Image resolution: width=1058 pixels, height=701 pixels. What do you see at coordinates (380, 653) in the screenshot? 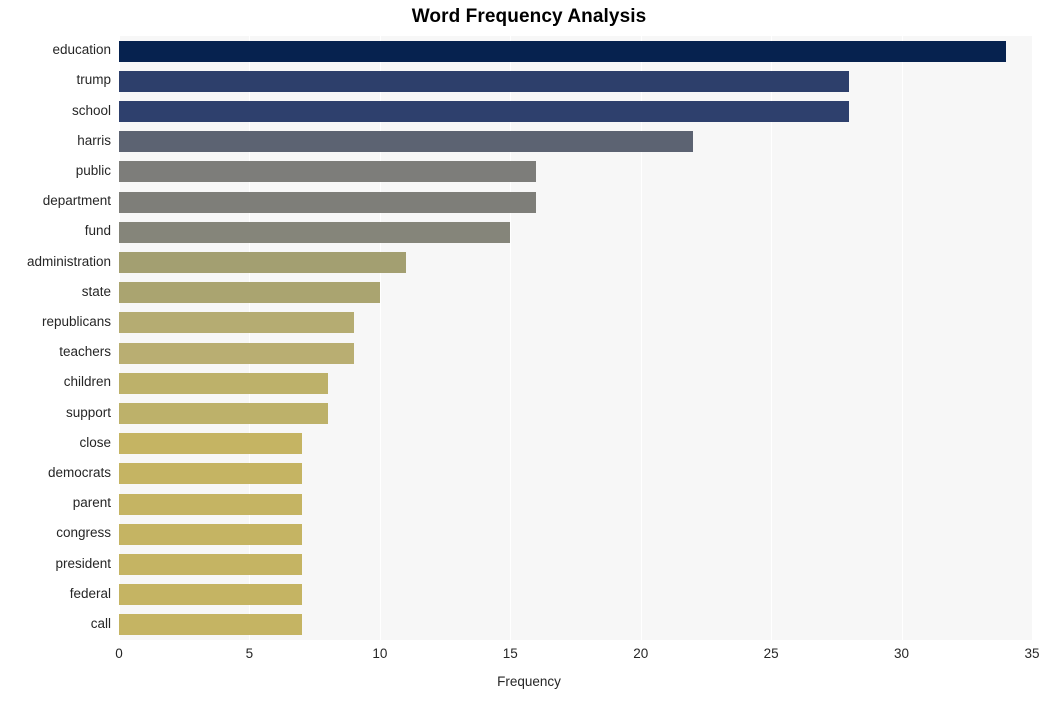
I see `x-tick-label-10: 10` at bounding box center [380, 653].